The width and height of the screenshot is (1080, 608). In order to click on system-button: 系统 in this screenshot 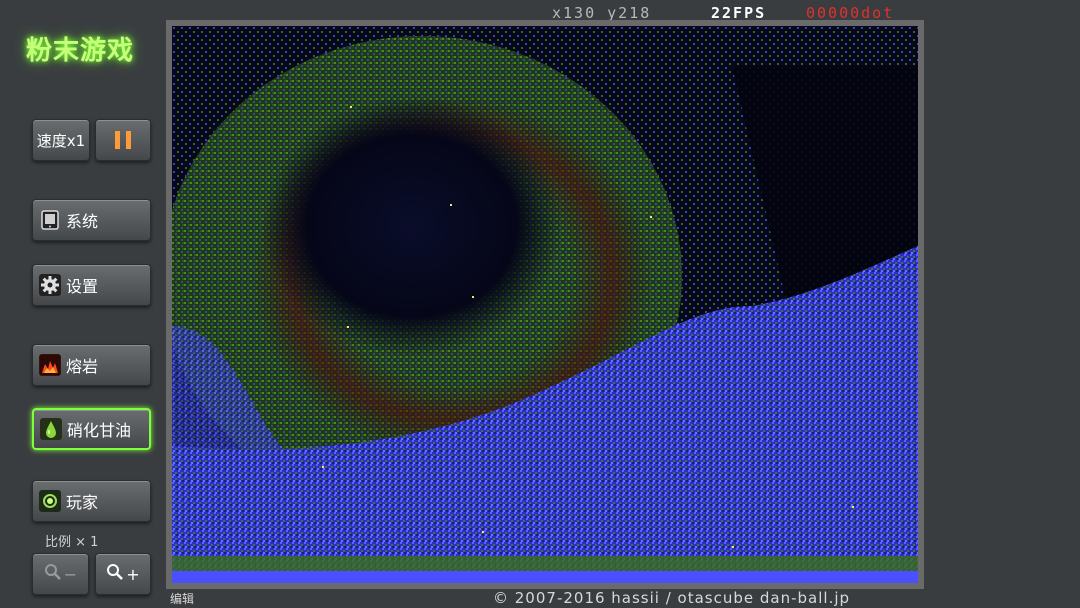, I will do `click(91, 220)`.